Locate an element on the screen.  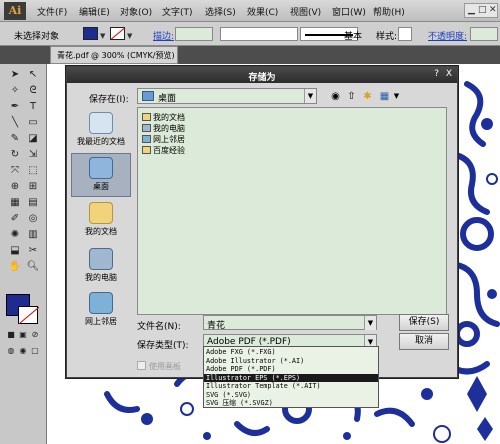
line-tool-icon: ╲ is located at coordinates (15, 123).